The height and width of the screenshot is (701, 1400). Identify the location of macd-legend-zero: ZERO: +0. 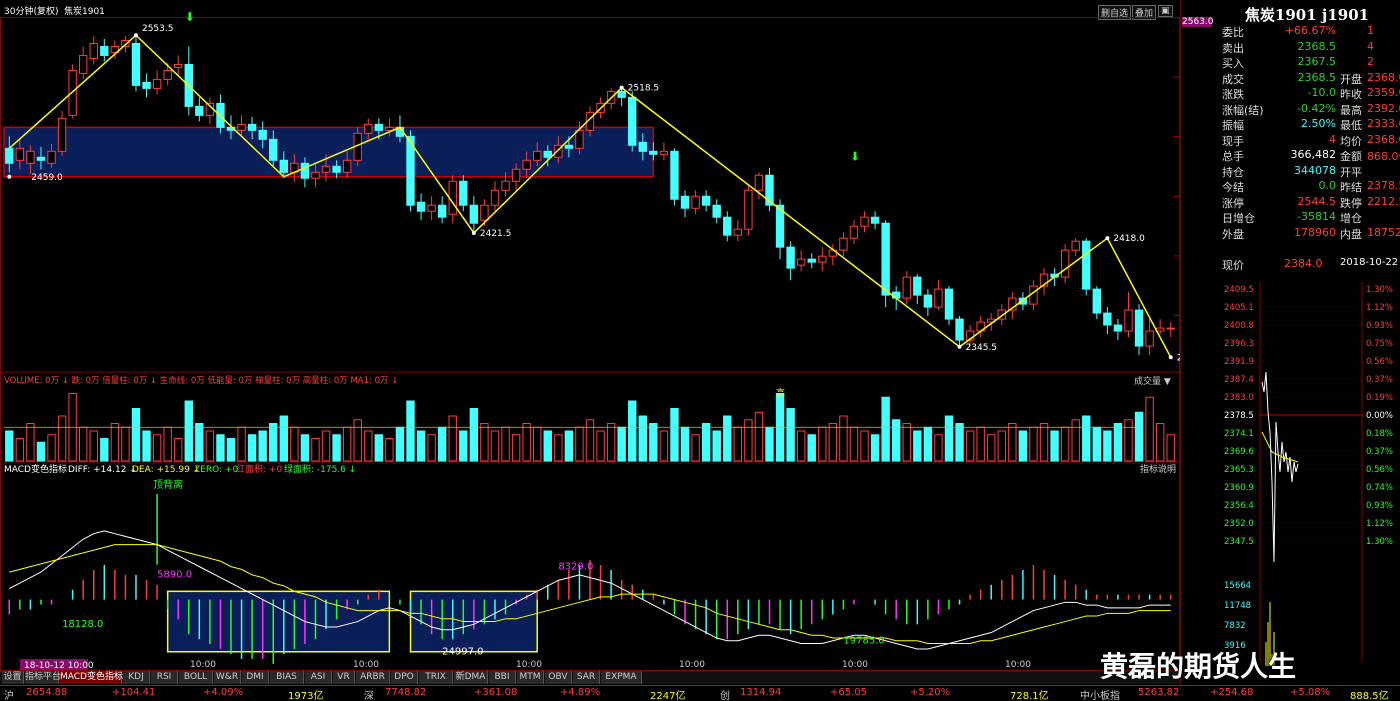
(216, 470).